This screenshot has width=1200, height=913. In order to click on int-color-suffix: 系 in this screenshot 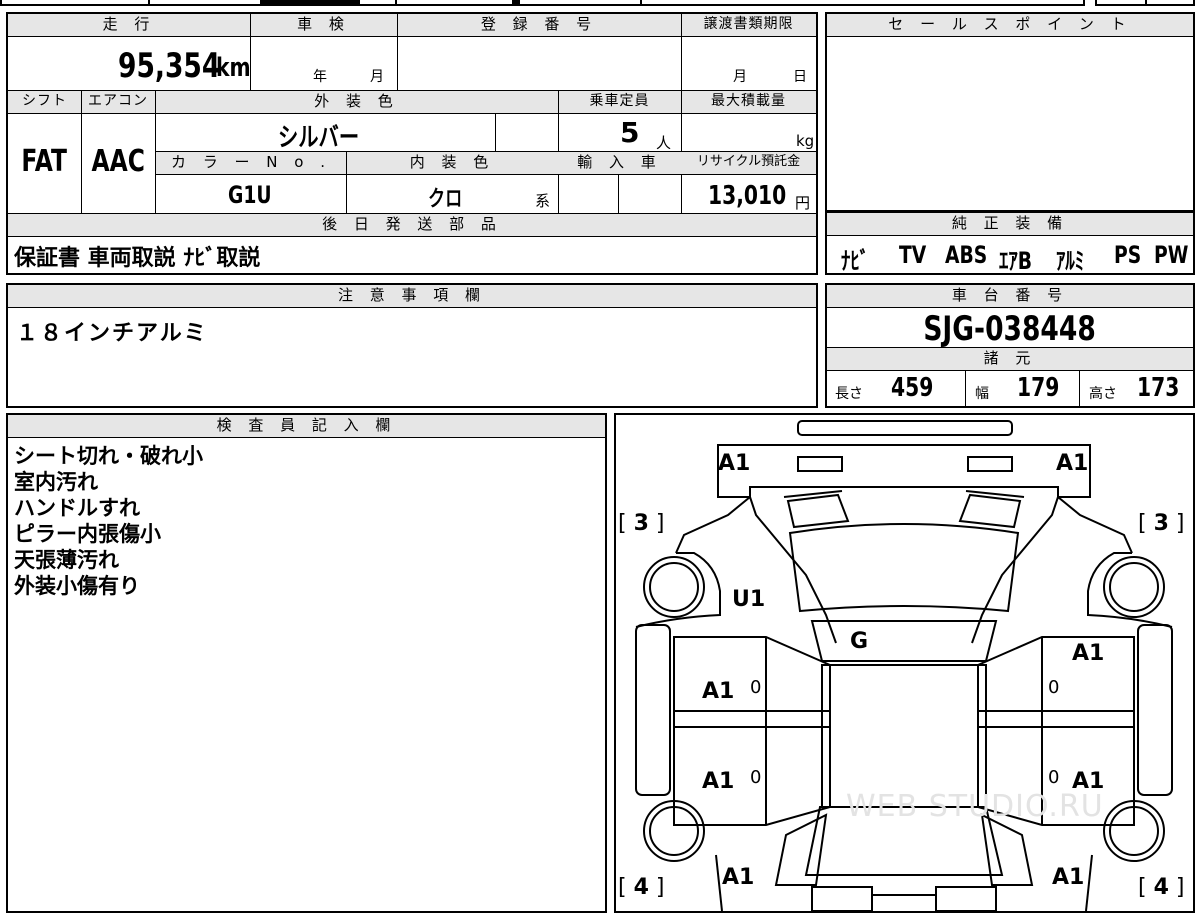, I will do `click(543, 201)`.